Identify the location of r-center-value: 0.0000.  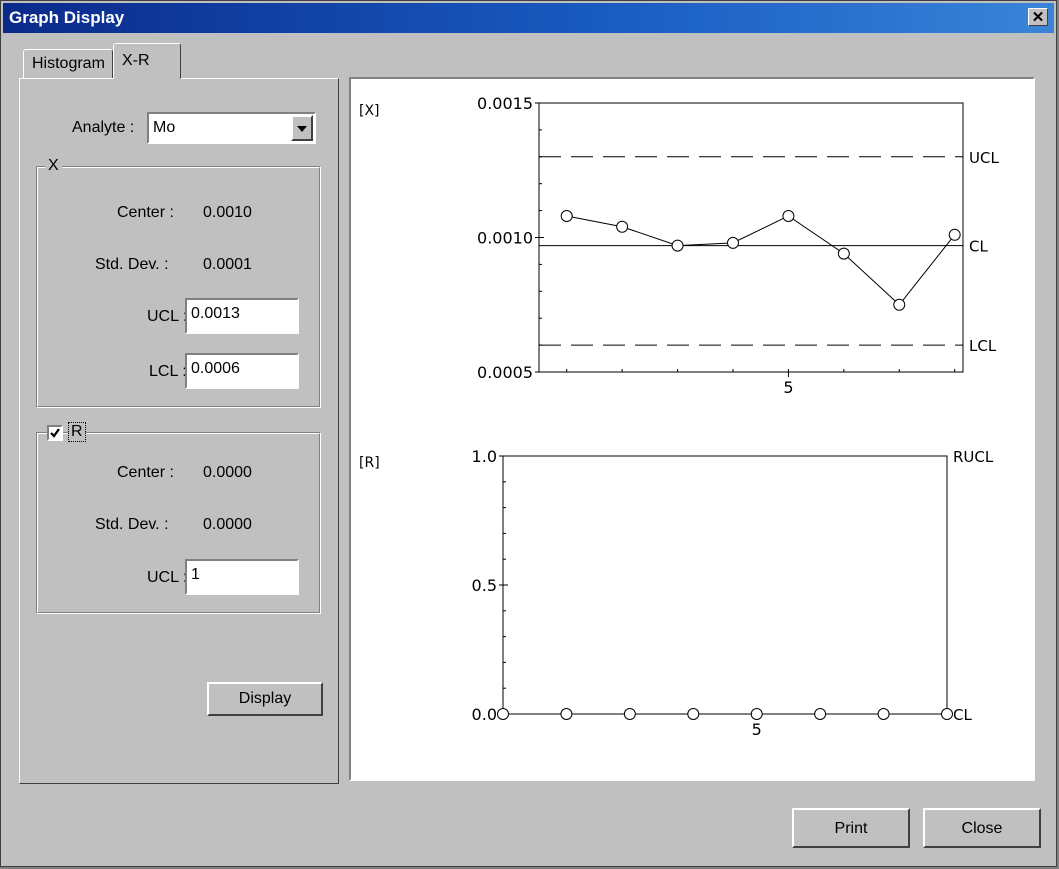
(227, 472).